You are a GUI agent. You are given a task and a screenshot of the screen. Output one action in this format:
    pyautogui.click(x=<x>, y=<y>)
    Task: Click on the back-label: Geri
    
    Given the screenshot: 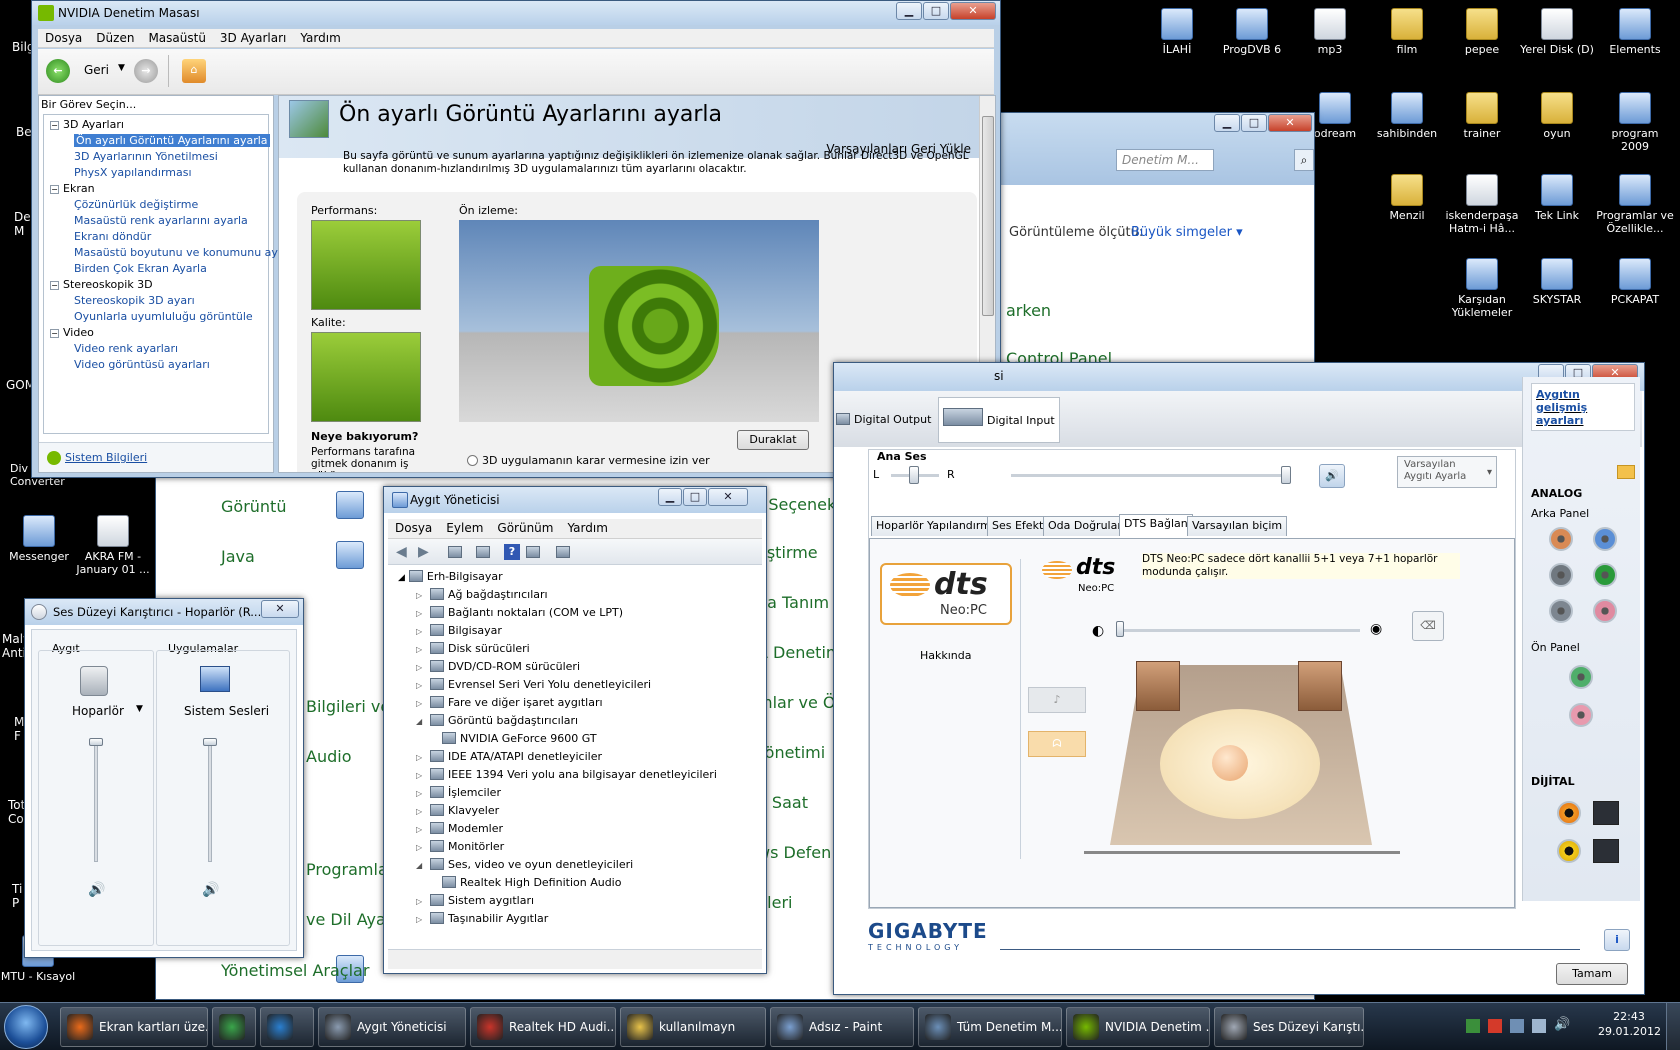 What is the action you would take?
    pyautogui.click(x=96, y=70)
    